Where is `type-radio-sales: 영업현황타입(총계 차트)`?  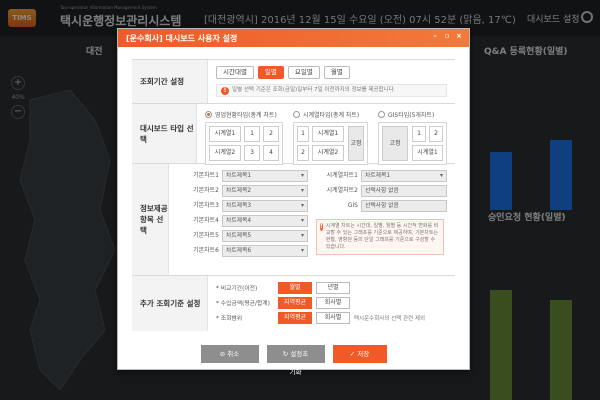
type-radio-sales: 영업현황타입(총계 차트) is located at coordinates (244, 114).